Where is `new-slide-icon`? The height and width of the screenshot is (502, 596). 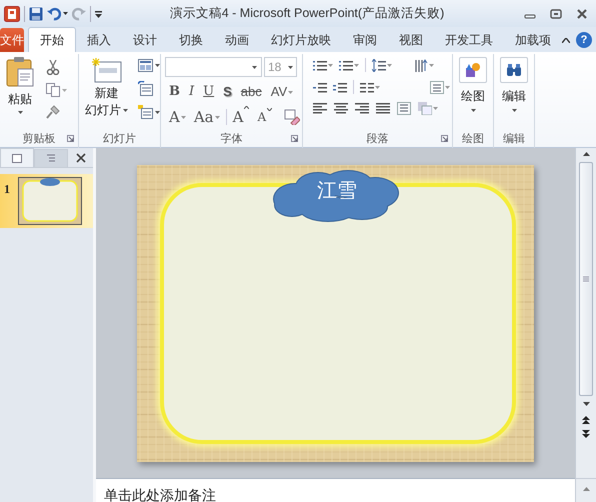 new-slide-icon is located at coordinates (107, 71).